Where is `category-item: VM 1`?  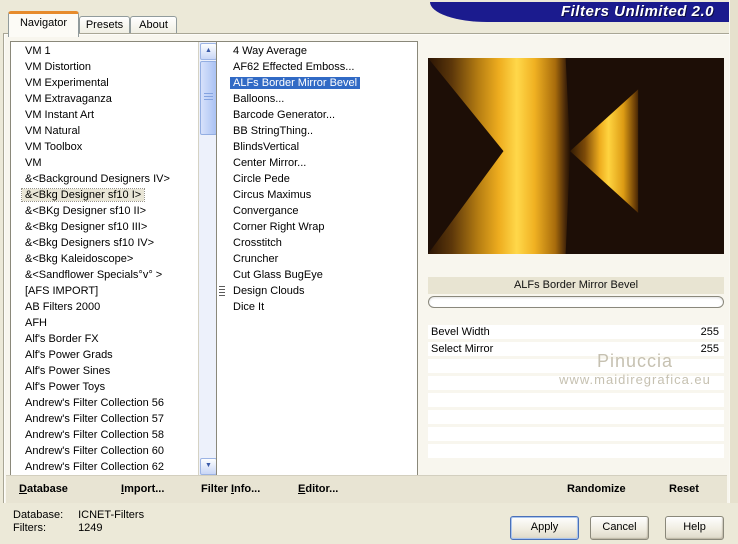
category-item: VM 1 is located at coordinates (105, 51).